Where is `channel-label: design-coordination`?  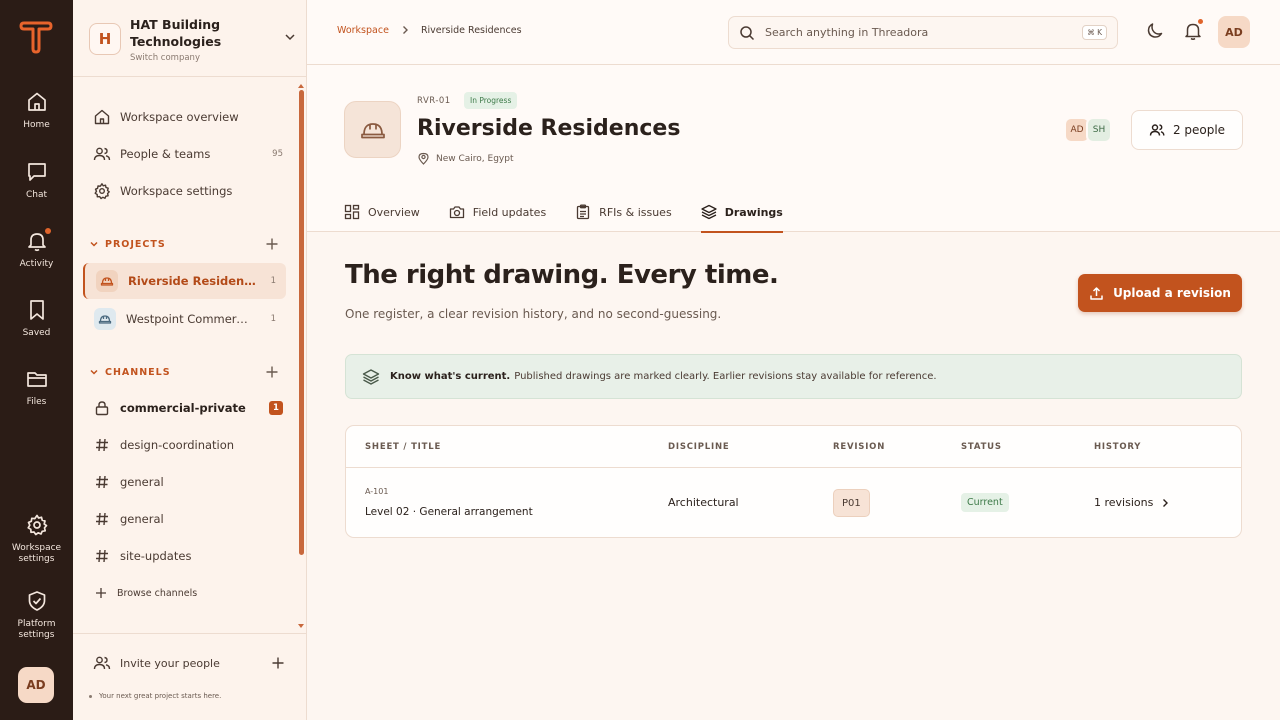
channel-label: design-coordination is located at coordinates (177, 445).